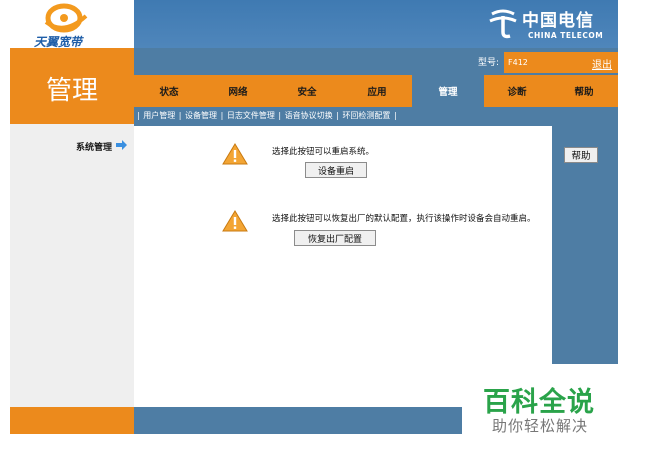 The width and height of the screenshot is (650, 468). I want to click on brand-right-en: CHINA TELECOM, so click(566, 35).